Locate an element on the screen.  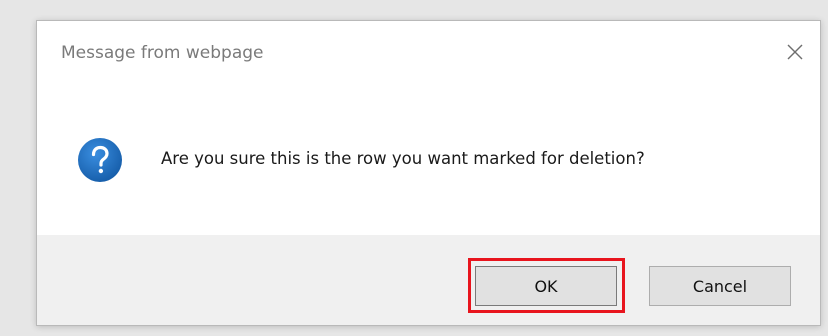
close-icon is located at coordinates (795, 52).